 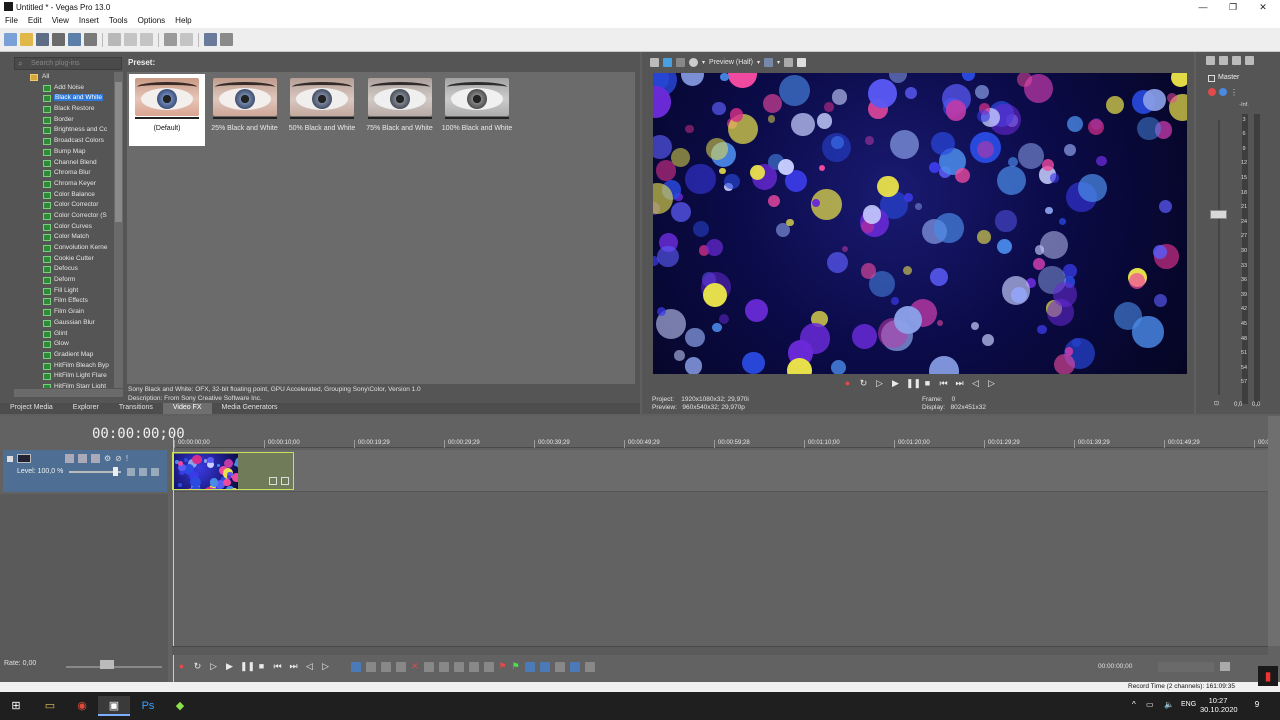 I want to click on trim-icon, so click(x=428, y=666).